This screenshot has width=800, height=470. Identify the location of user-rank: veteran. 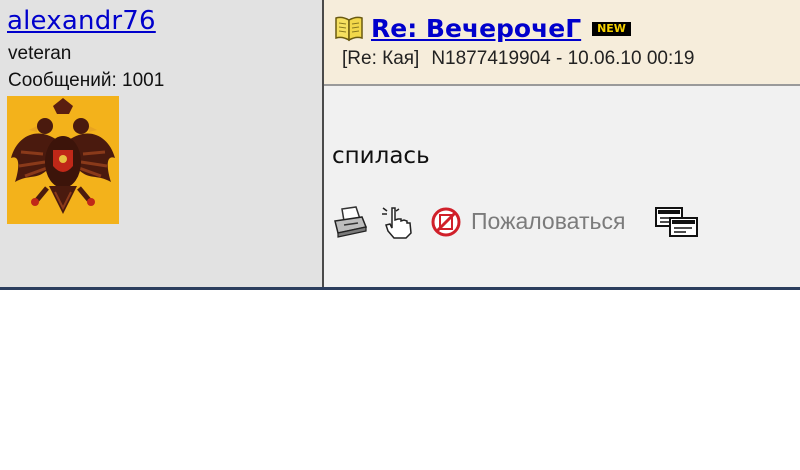
(40, 53).